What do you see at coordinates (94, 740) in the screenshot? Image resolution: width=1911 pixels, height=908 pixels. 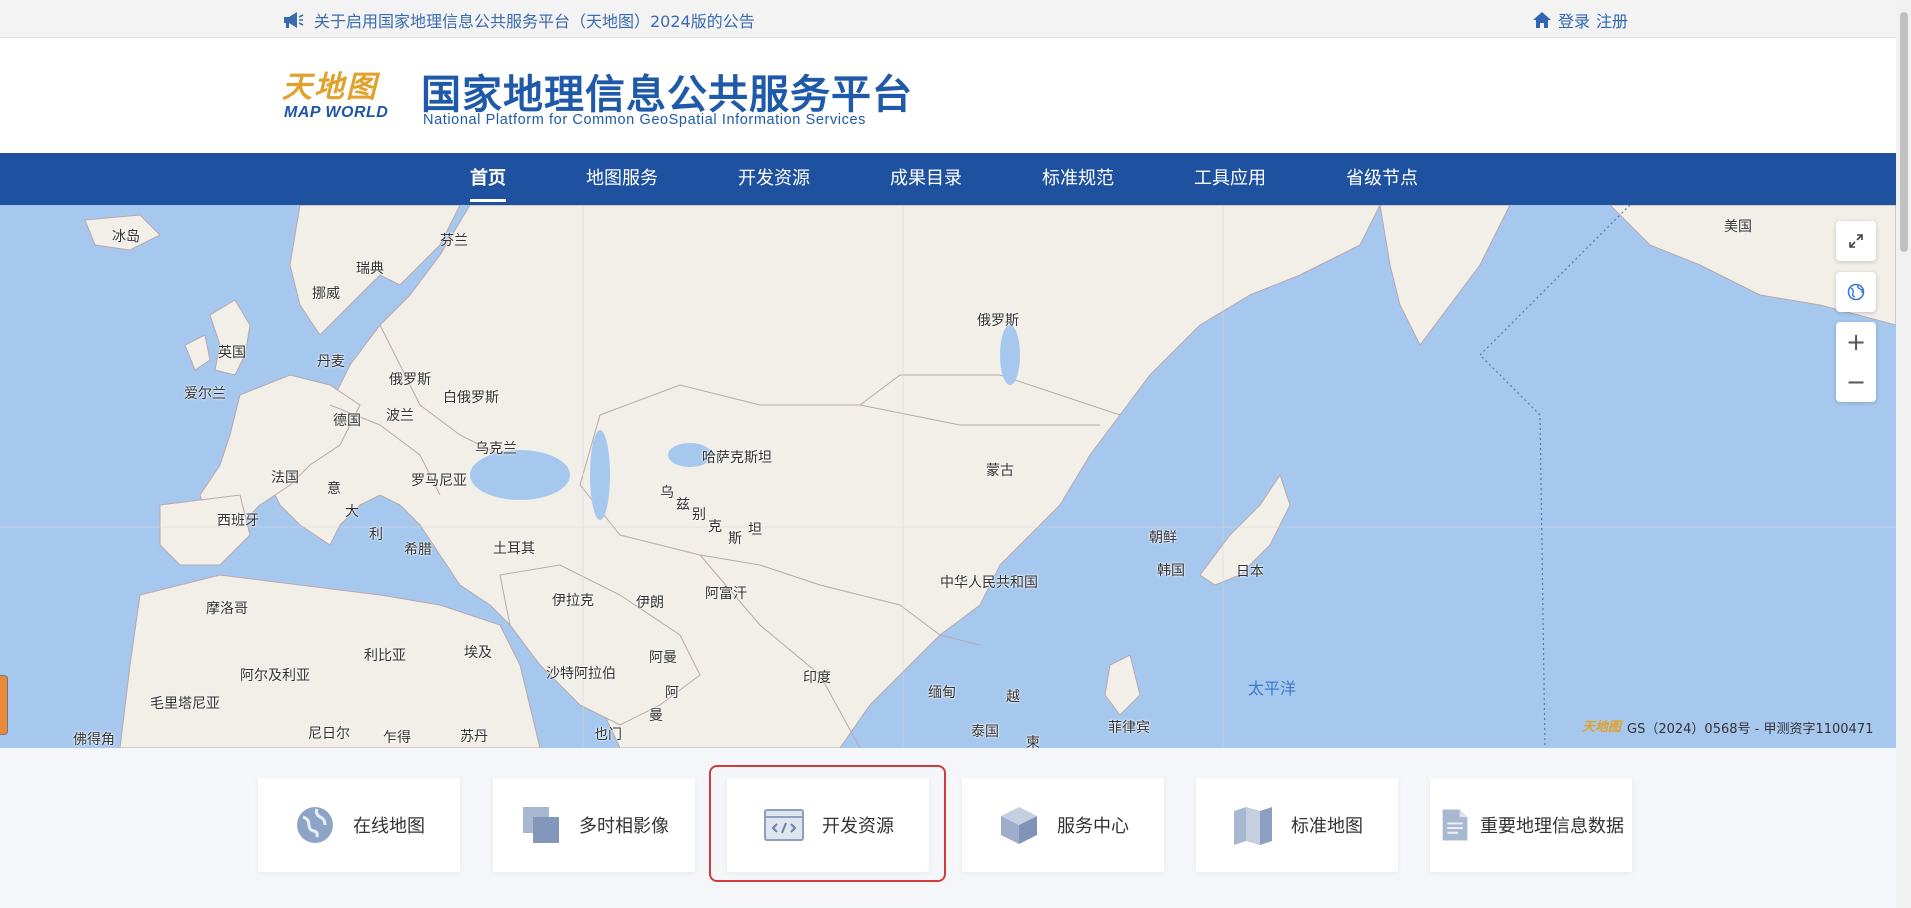 I see `map-label-cape-verde: 佛得角` at bounding box center [94, 740].